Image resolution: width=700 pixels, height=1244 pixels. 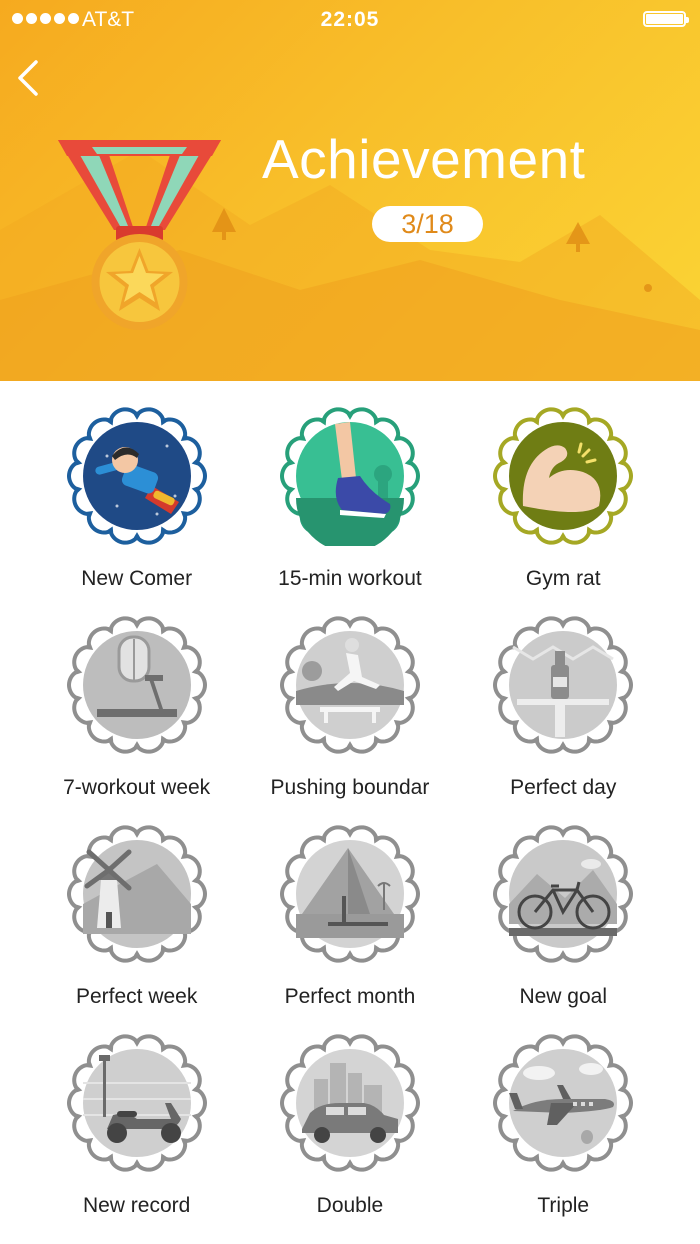 I want to click on windmill-icon, so click(x=136, y=894).